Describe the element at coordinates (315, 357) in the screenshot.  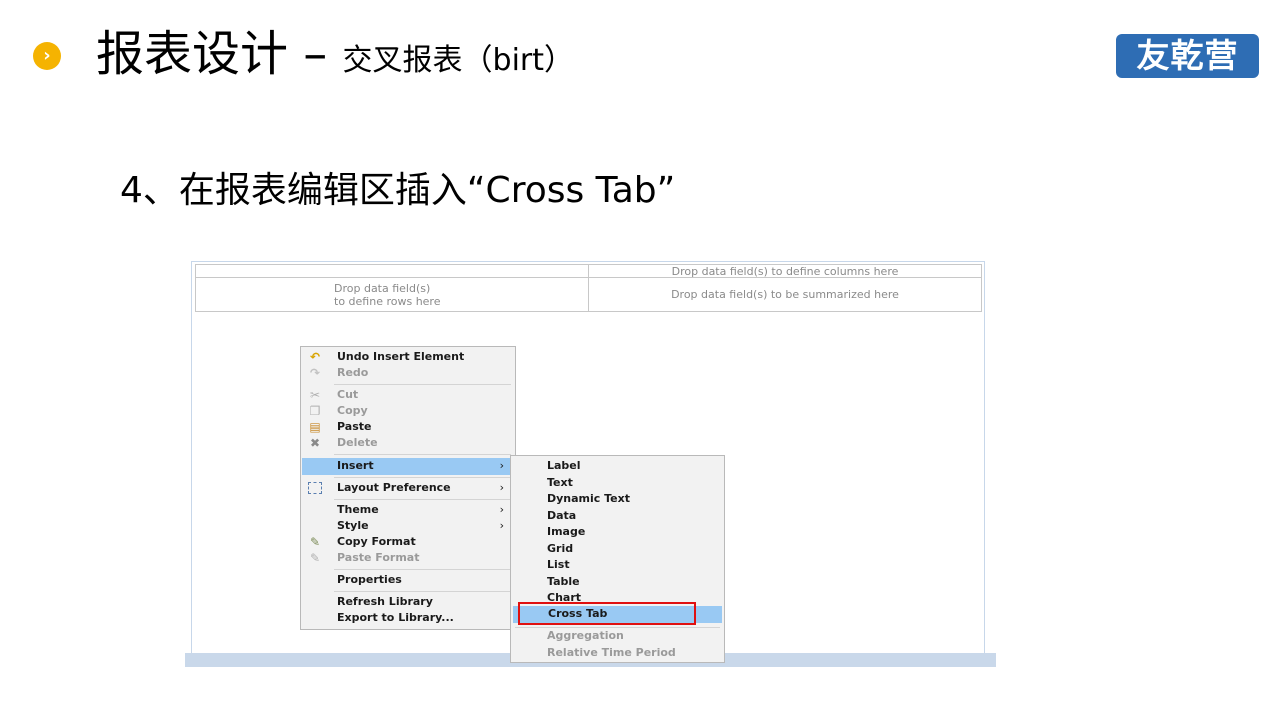
I see `undo-icon: ↶` at that location.